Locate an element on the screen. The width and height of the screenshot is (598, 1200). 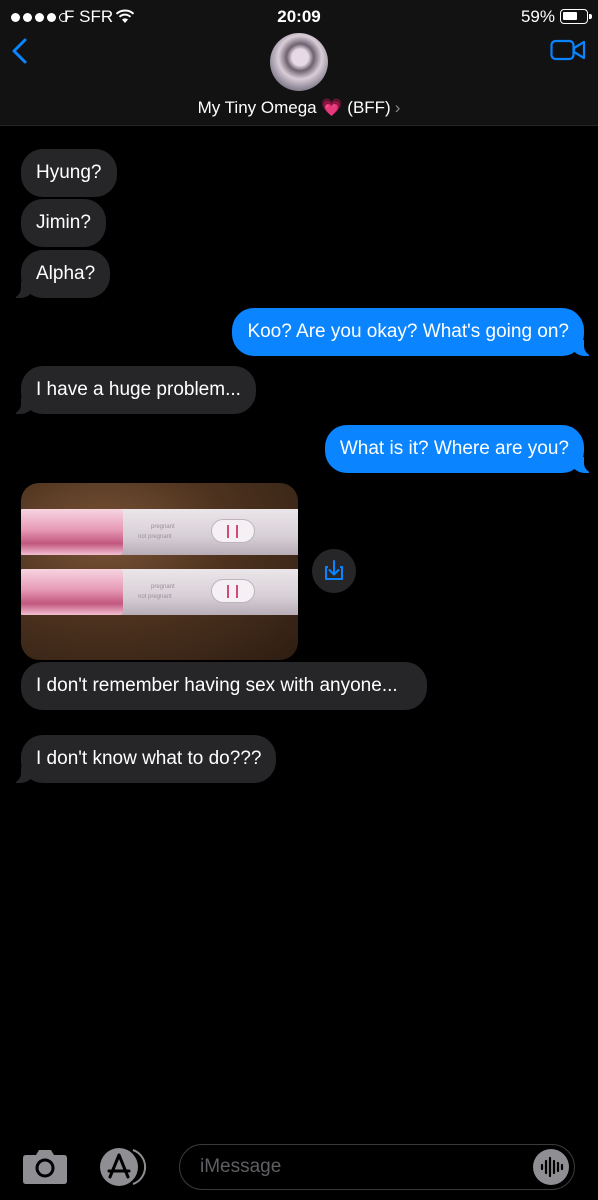
message-incoming: I don't know what to do??? is located at coordinates (142, 759).